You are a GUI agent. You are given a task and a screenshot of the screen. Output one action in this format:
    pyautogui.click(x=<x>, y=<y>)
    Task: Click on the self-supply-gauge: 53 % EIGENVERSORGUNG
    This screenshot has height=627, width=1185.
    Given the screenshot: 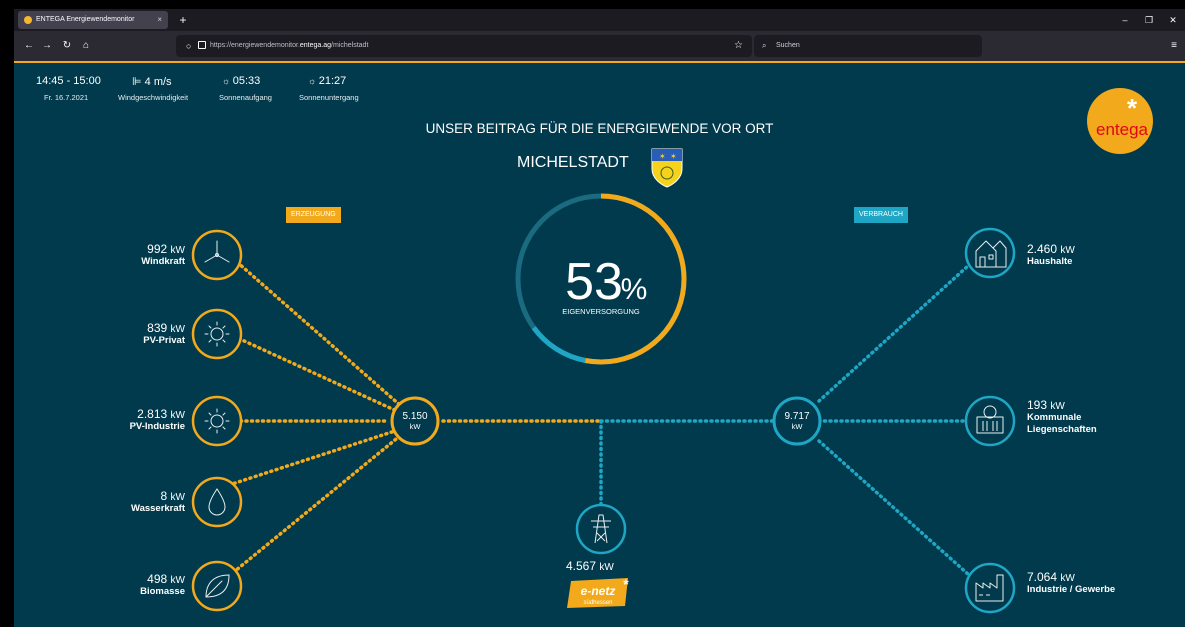 What is the action you would take?
    pyautogui.click(x=601, y=279)
    